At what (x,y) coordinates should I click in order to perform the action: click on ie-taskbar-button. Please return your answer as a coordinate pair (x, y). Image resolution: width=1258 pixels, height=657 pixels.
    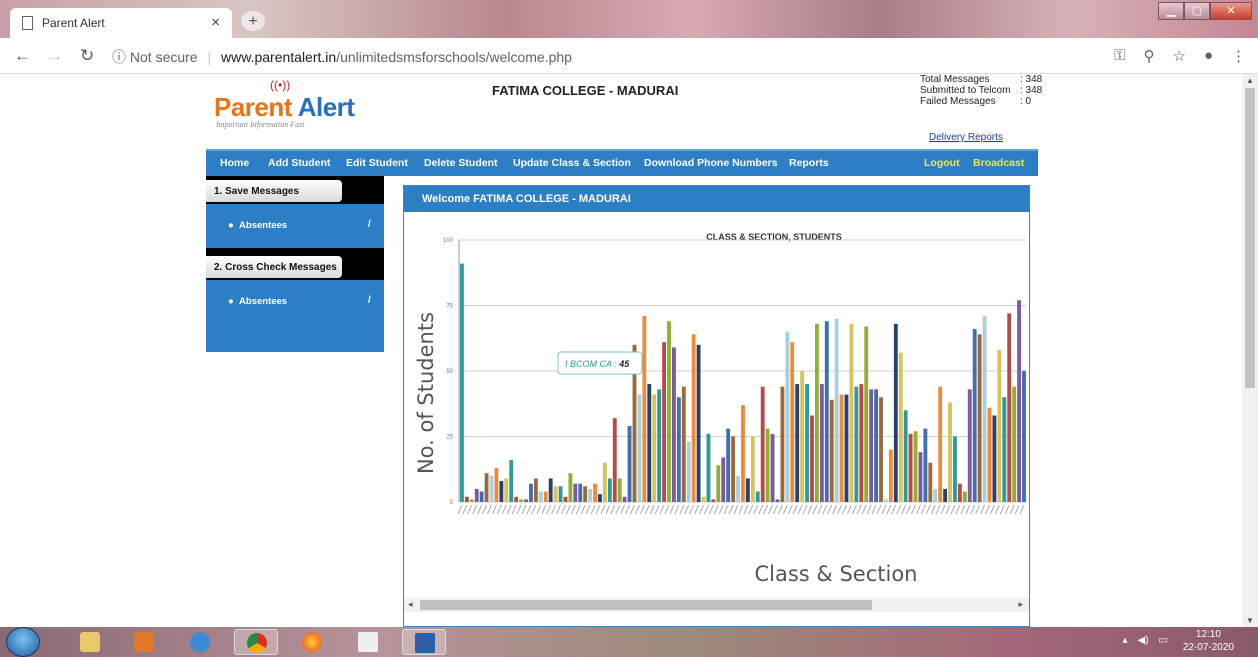
    Looking at the image, I should click on (200, 642).